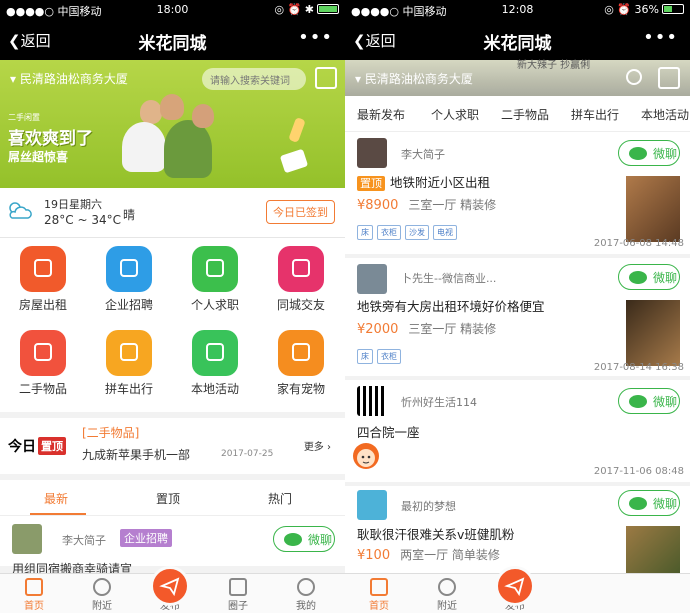 This screenshot has width=690, height=613. What do you see at coordinates (306, 9) in the screenshot?
I see `status-icons: ◎ ⏰ ✱` at bounding box center [306, 9].